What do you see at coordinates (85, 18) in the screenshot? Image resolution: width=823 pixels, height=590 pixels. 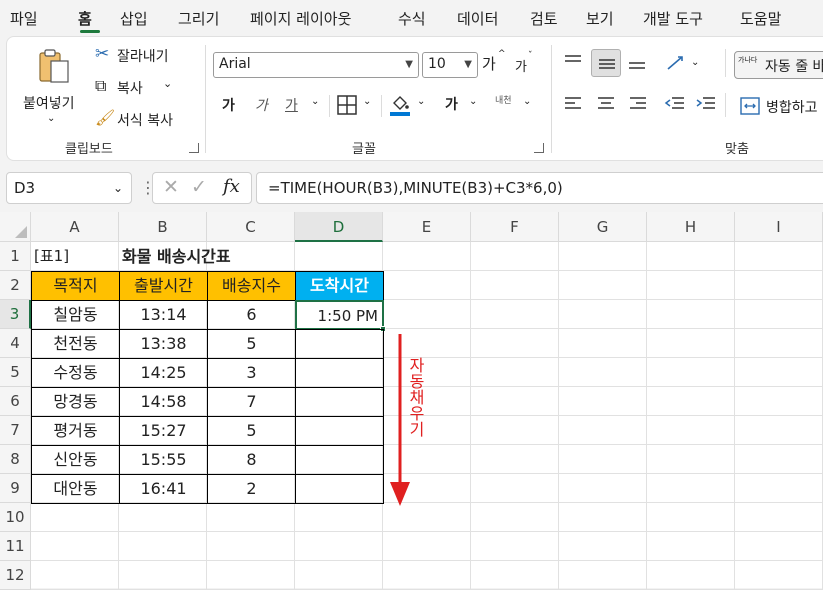 I see `tab-home: 홈` at bounding box center [85, 18].